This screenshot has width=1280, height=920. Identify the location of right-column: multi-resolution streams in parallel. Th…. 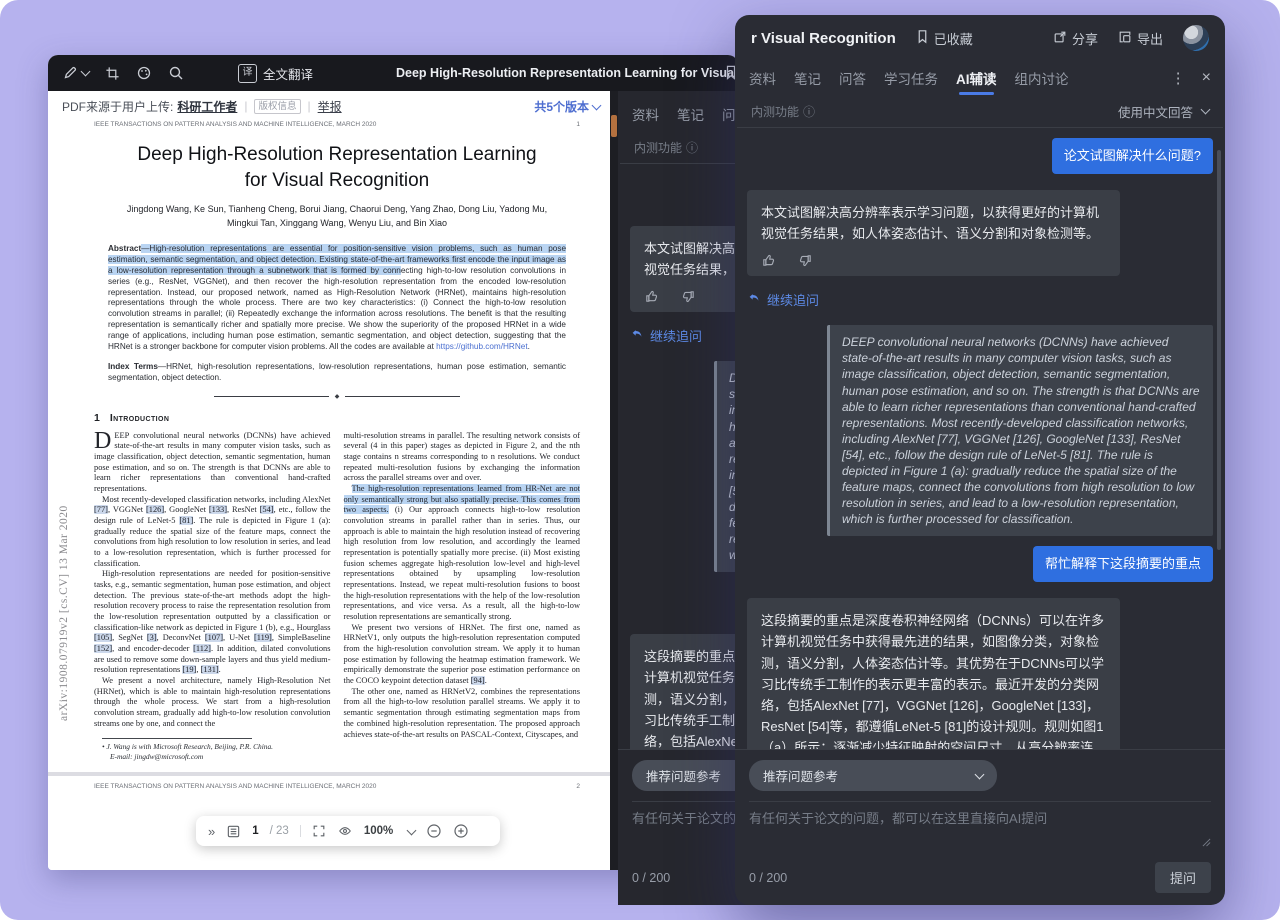
(462, 596).